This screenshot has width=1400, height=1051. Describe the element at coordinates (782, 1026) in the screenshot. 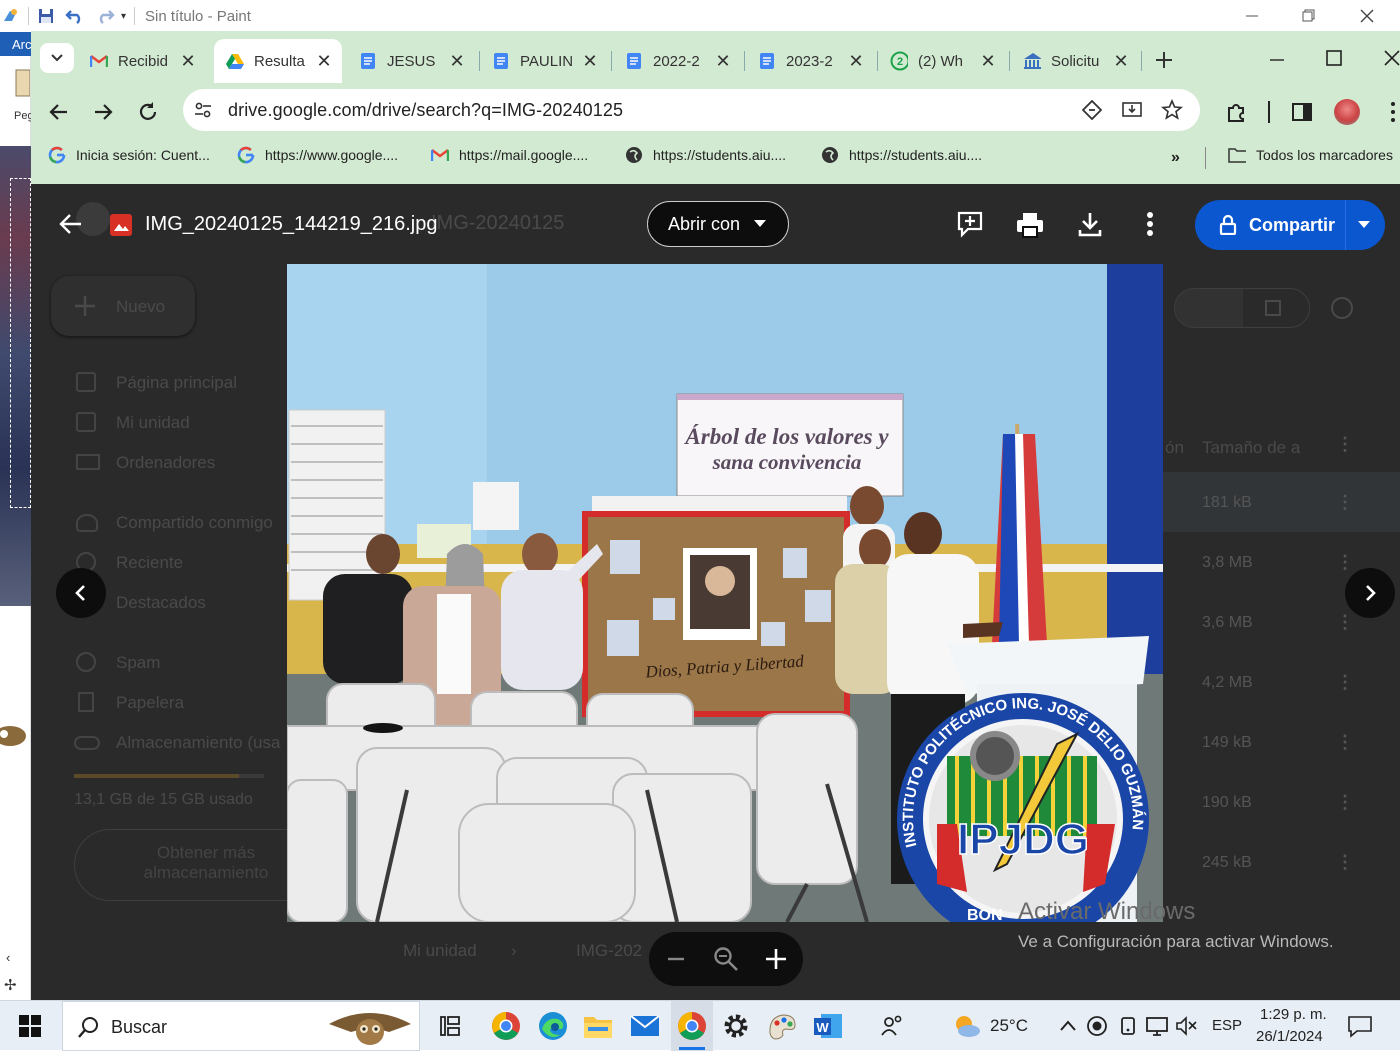

I see `paint-taskbar-icon` at that location.